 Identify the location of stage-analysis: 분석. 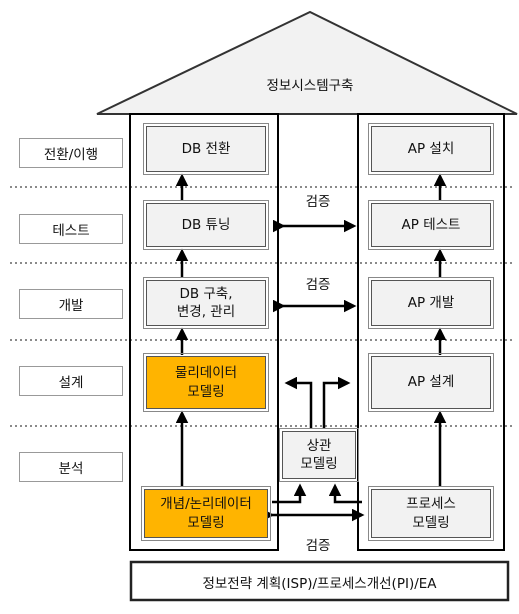
(71, 467).